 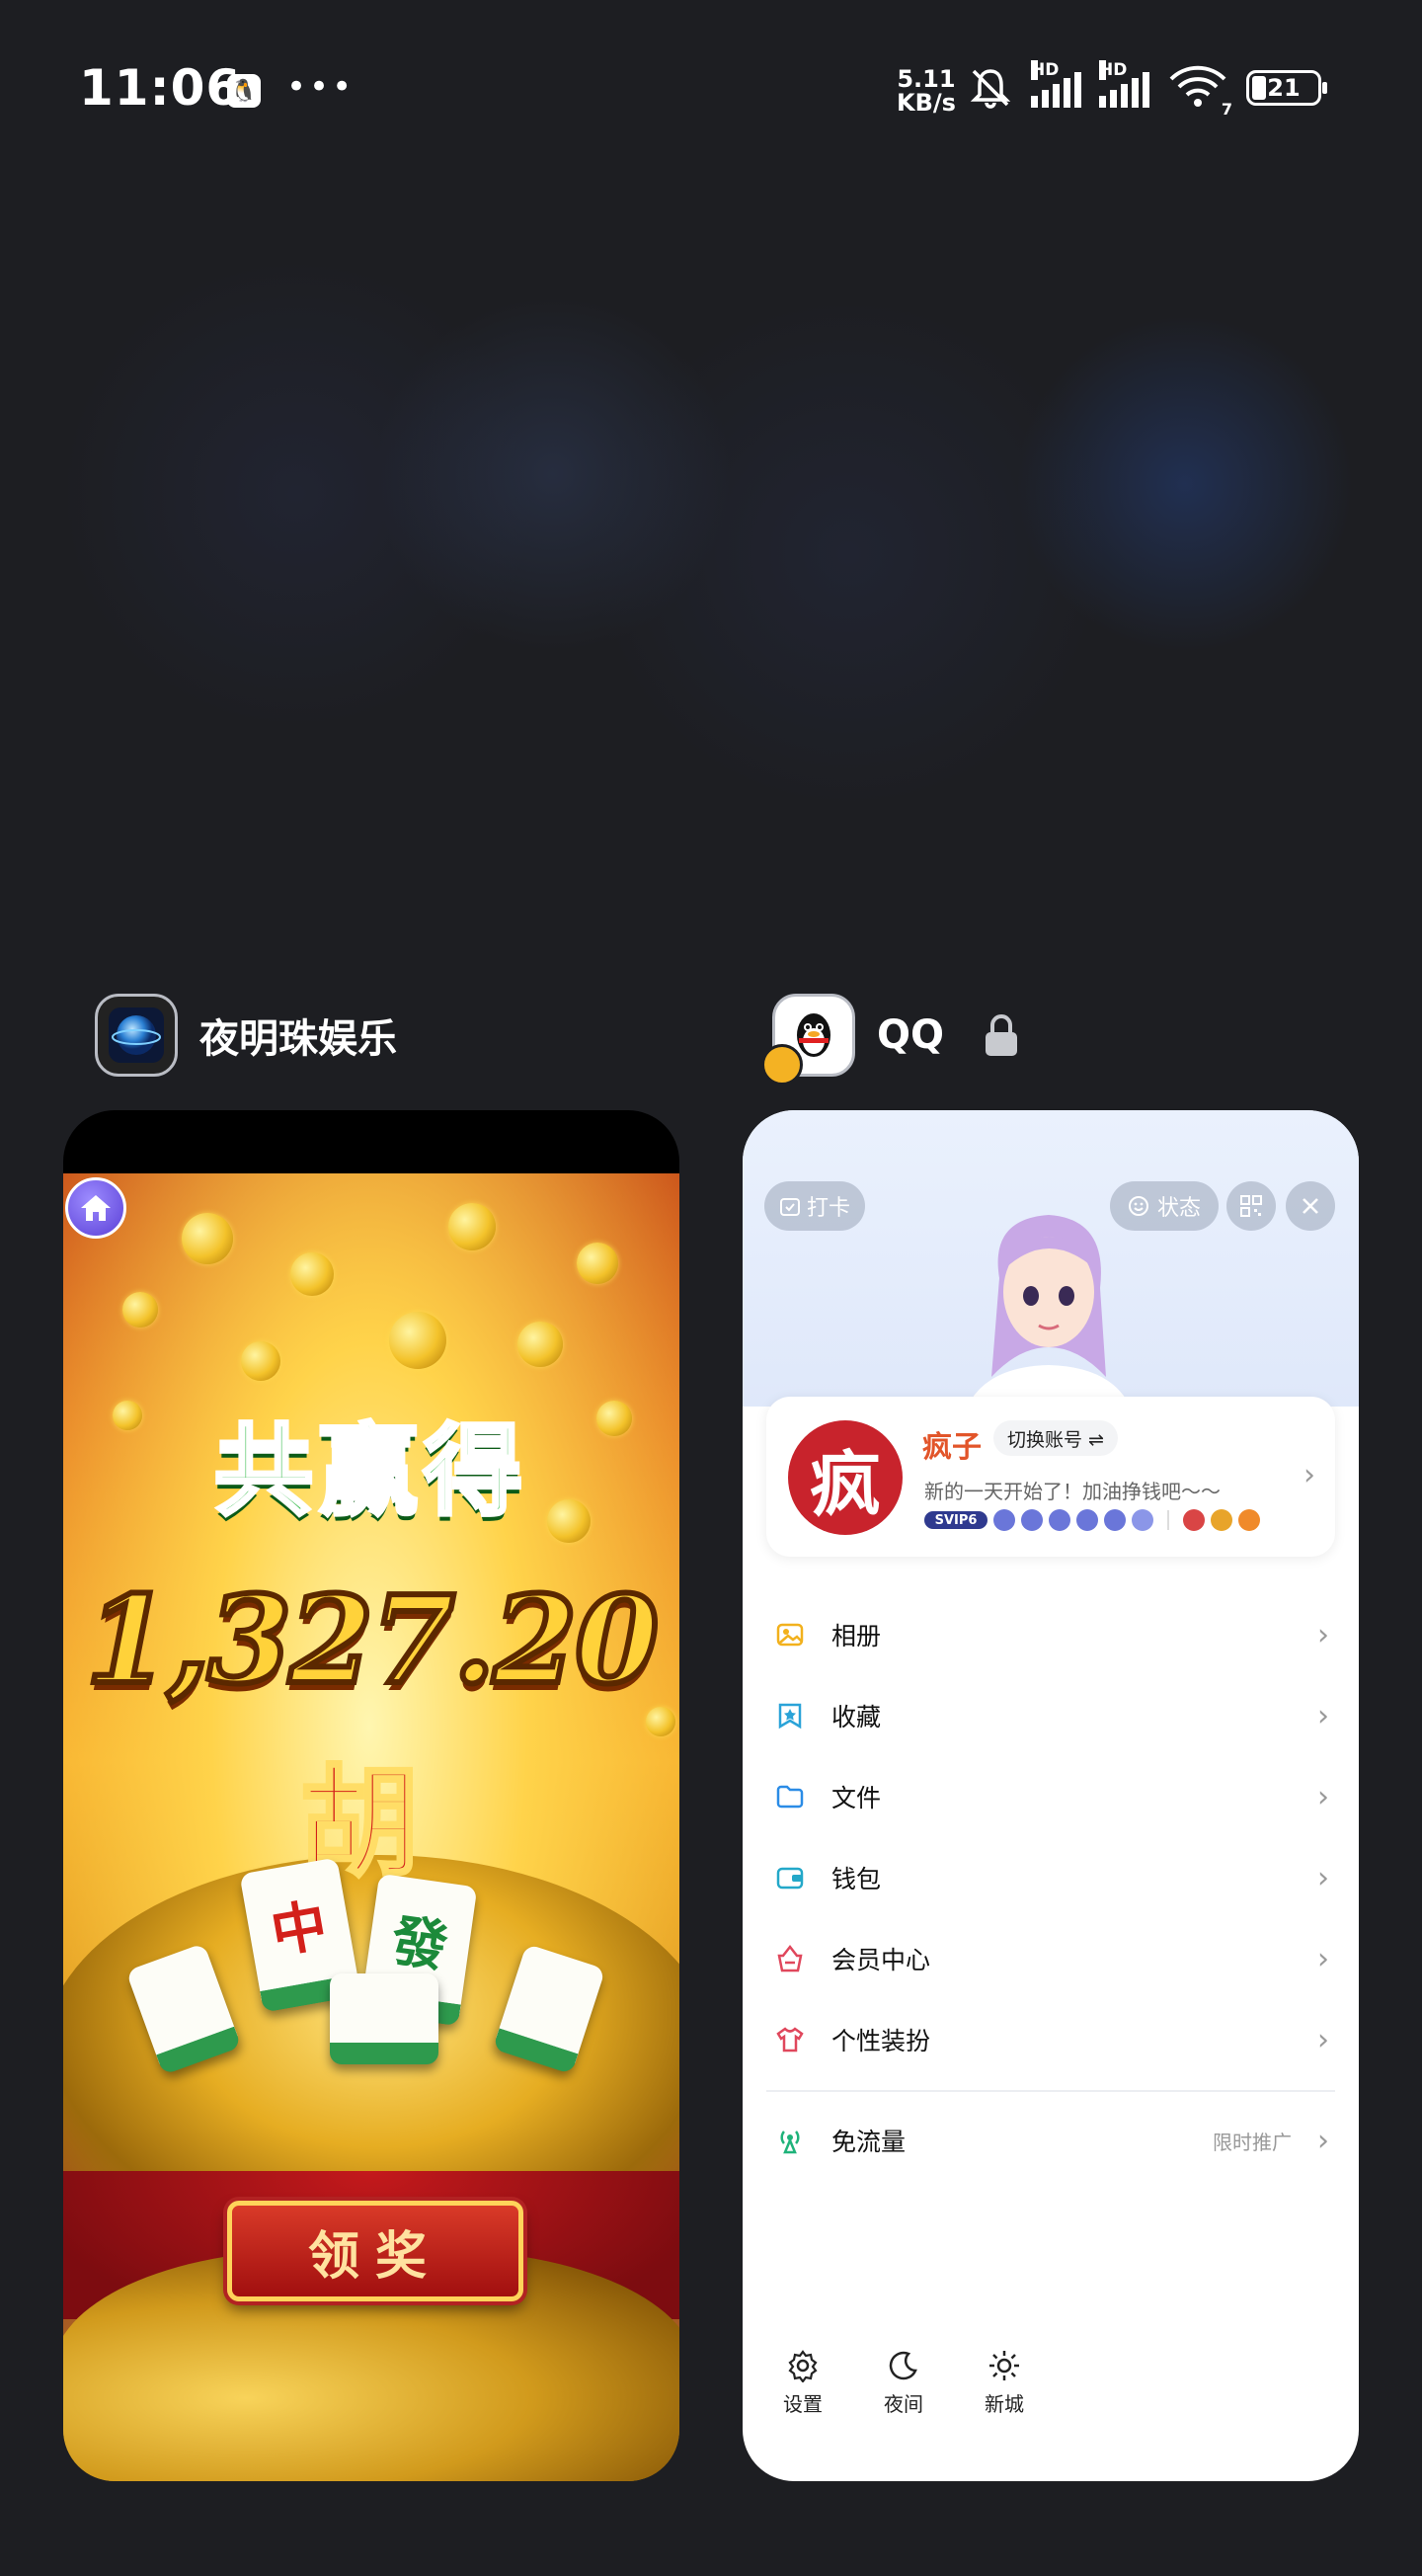 I want to click on globe-pearl-icon, so click(x=137, y=1035).